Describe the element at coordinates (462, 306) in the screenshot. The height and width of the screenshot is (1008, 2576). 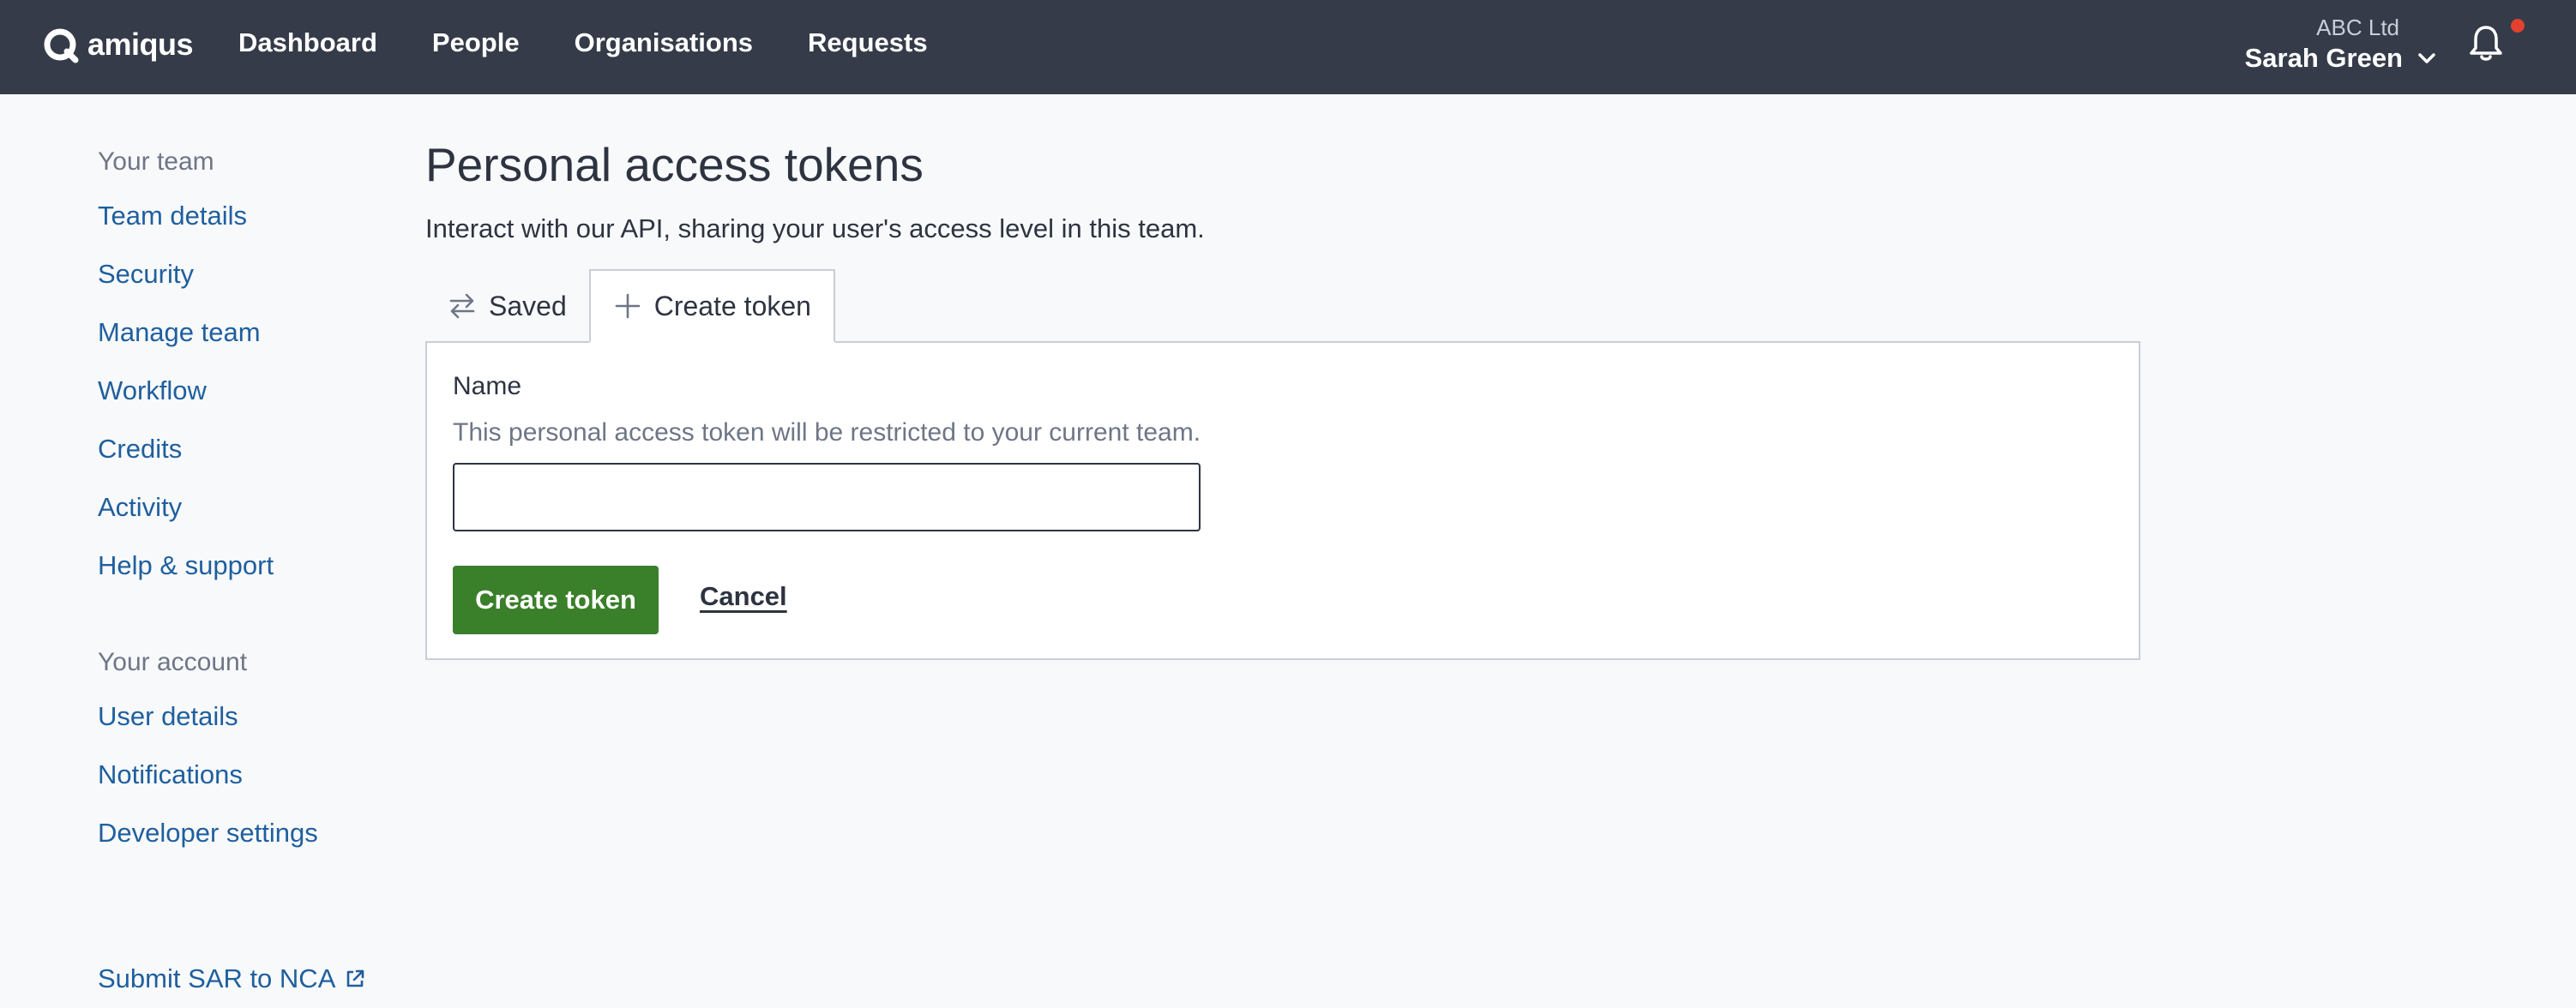
I see `swap-arrows-icon` at that location.